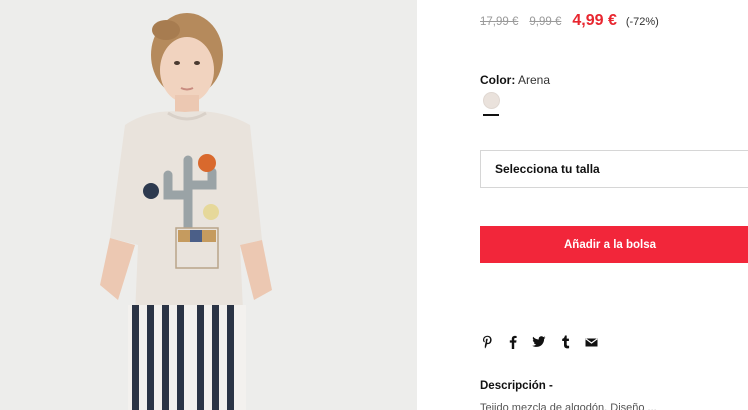 This screenshot has height=410, width=748. Describe the element at coordinates (534, 80) in the screenshot. I see `color-value: Arena` at that location.